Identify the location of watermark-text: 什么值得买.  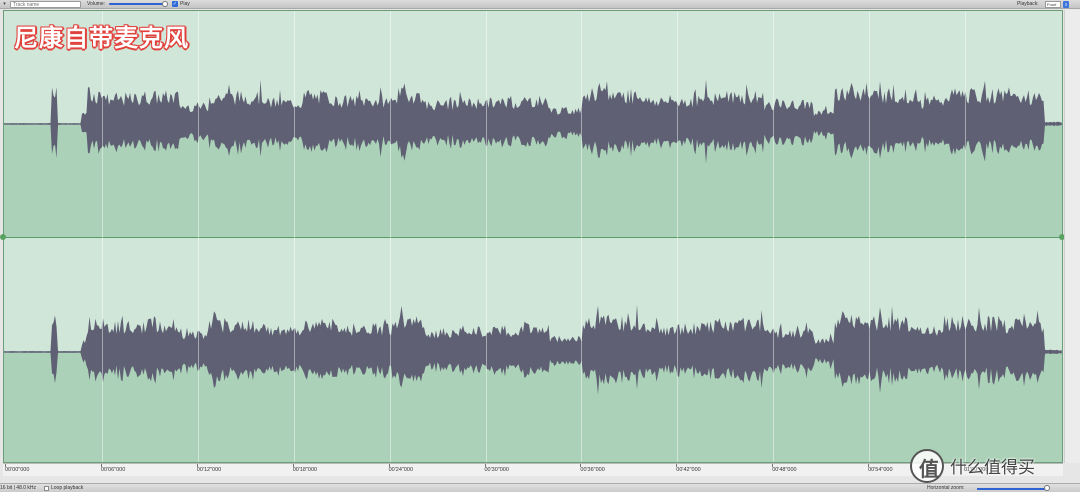
(992, 468).